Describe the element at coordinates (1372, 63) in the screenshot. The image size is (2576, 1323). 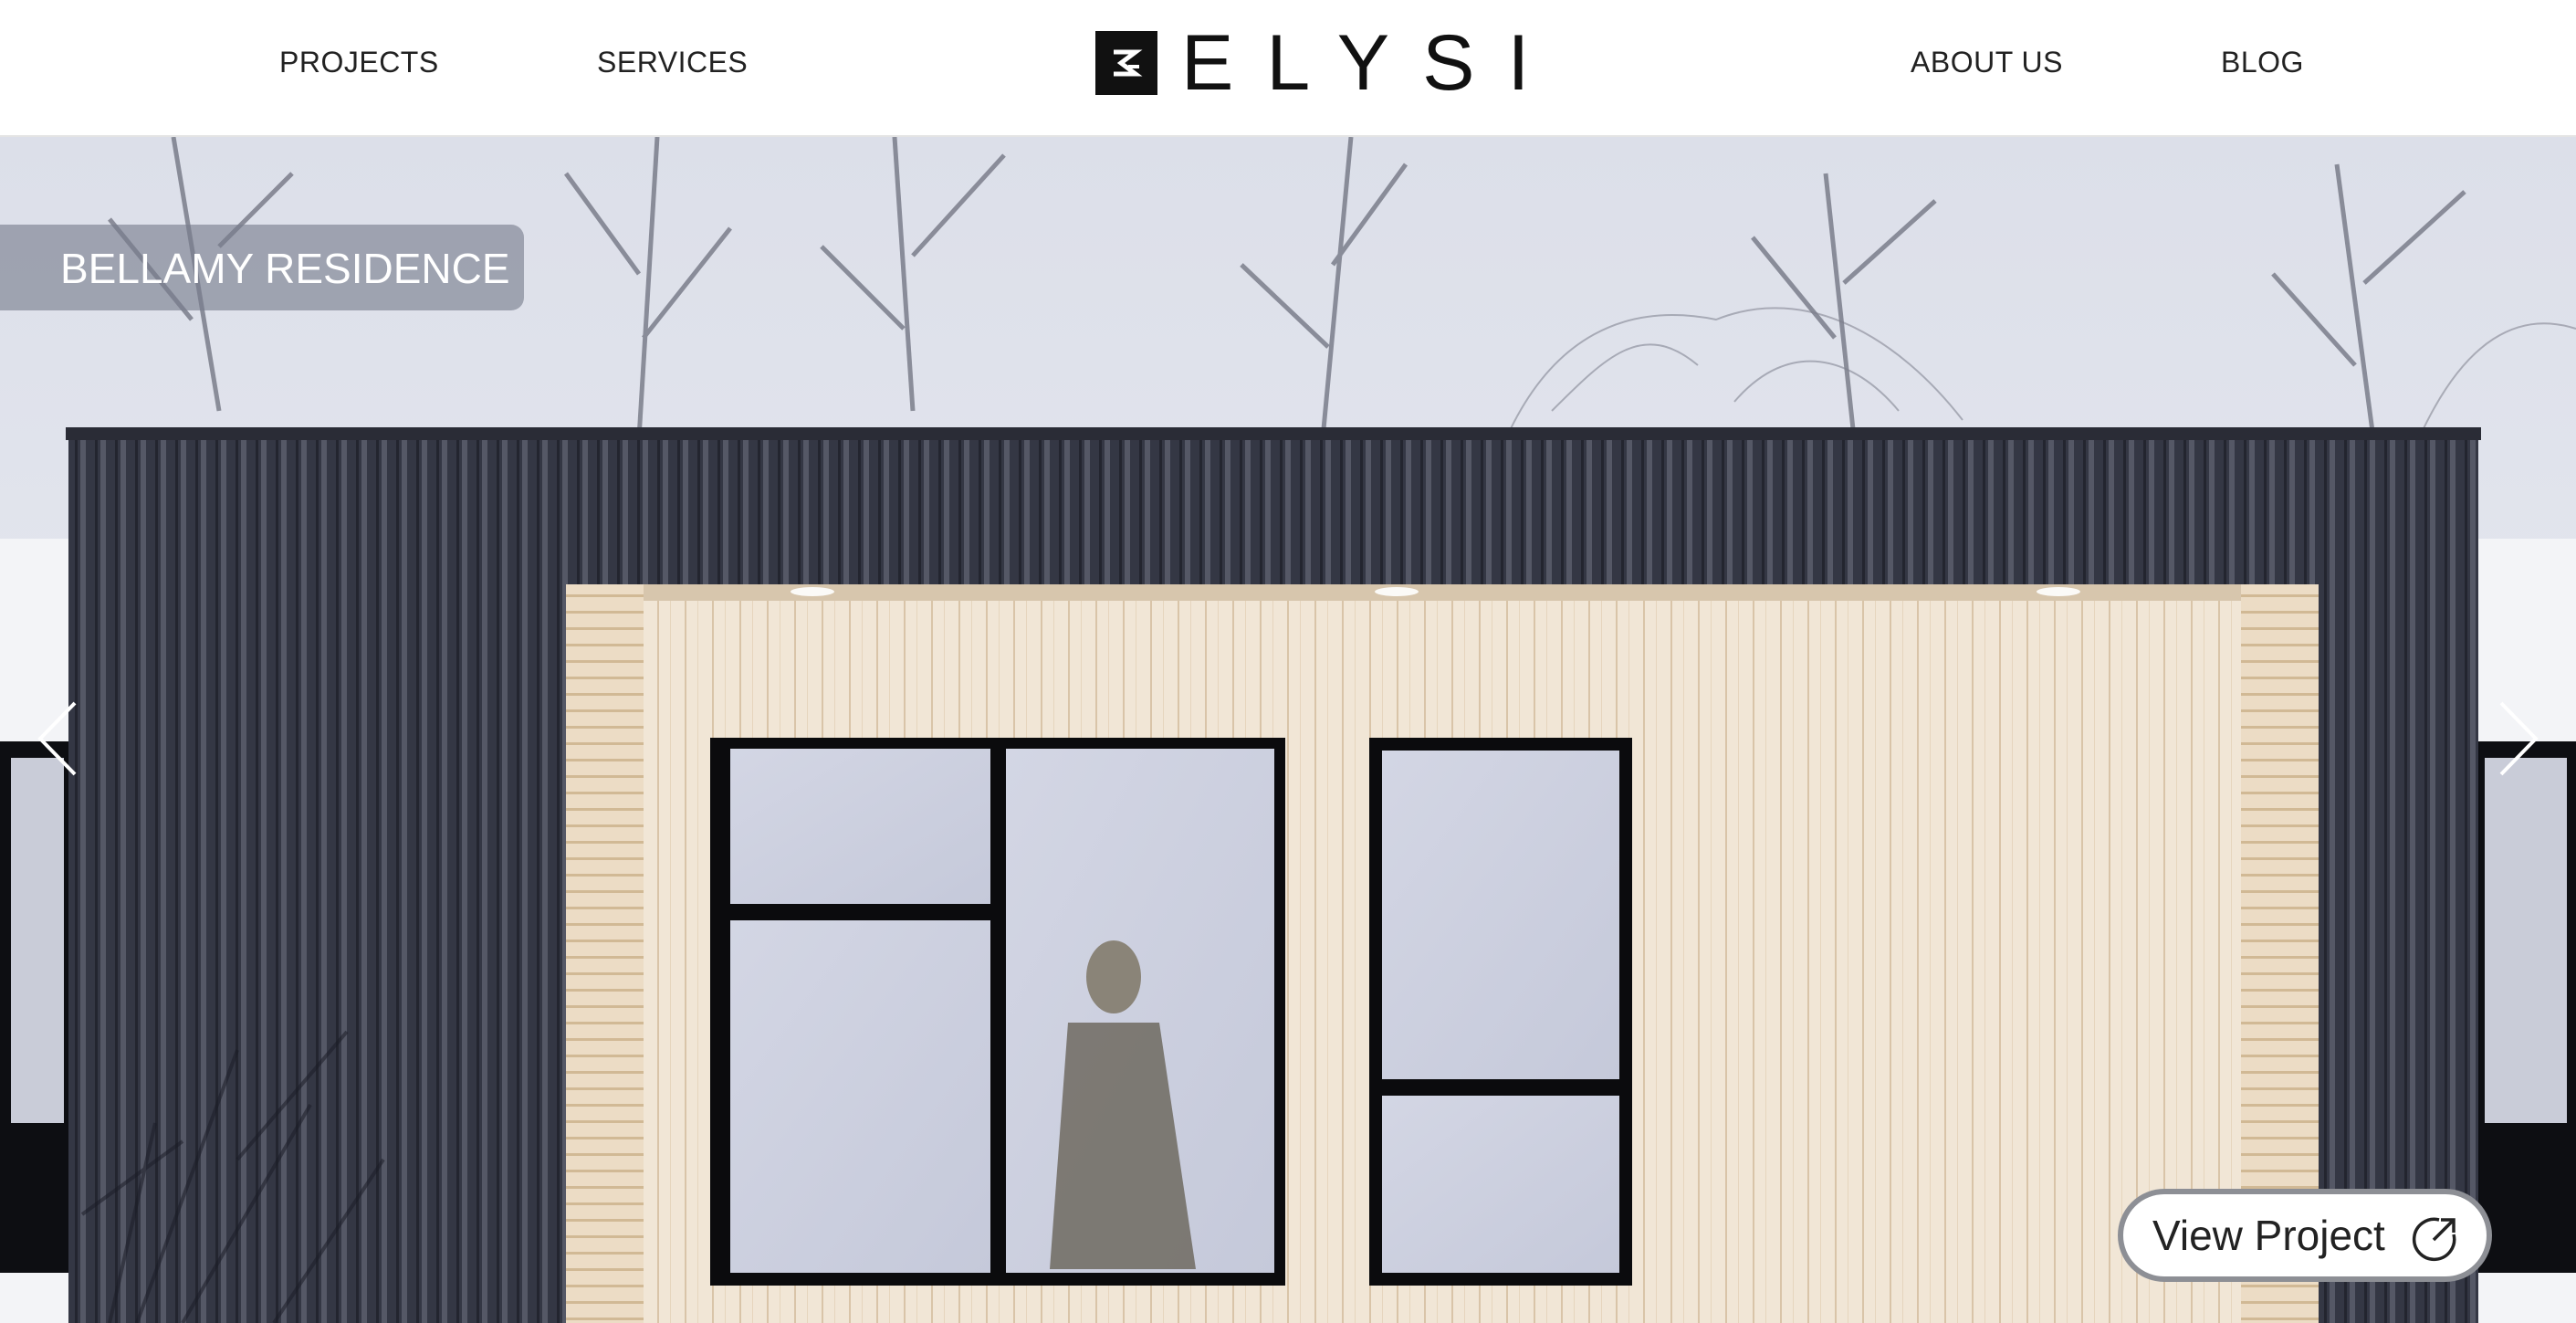
I see `brand-name: ELYSI` at that location.